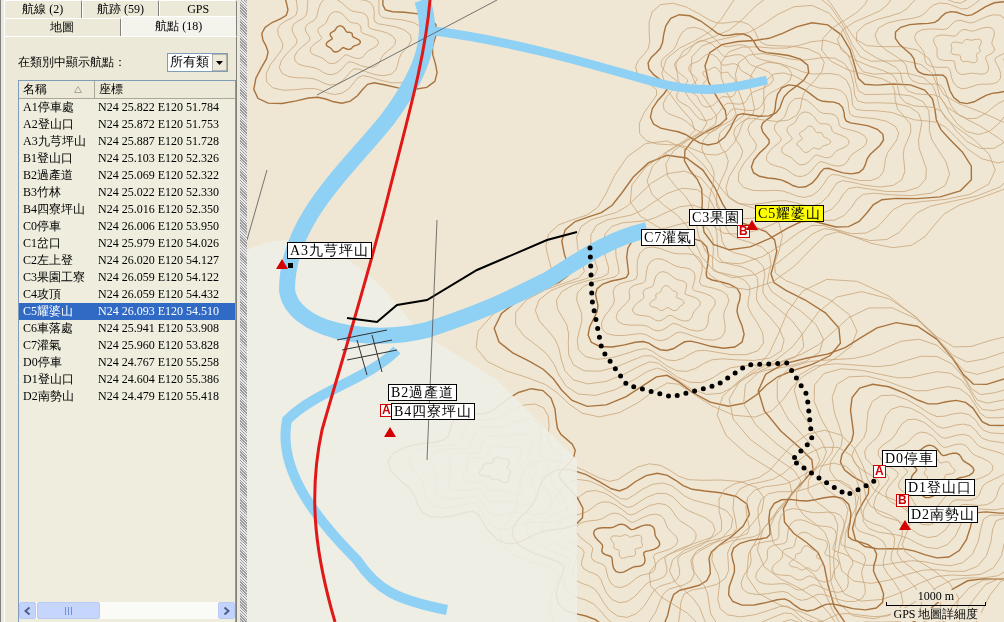 The width and height of the screenshot is (1004, 622). I want to click on waypoint-row: D2南勢山 N24 24.479 E120 55.418, so click(127, 396).